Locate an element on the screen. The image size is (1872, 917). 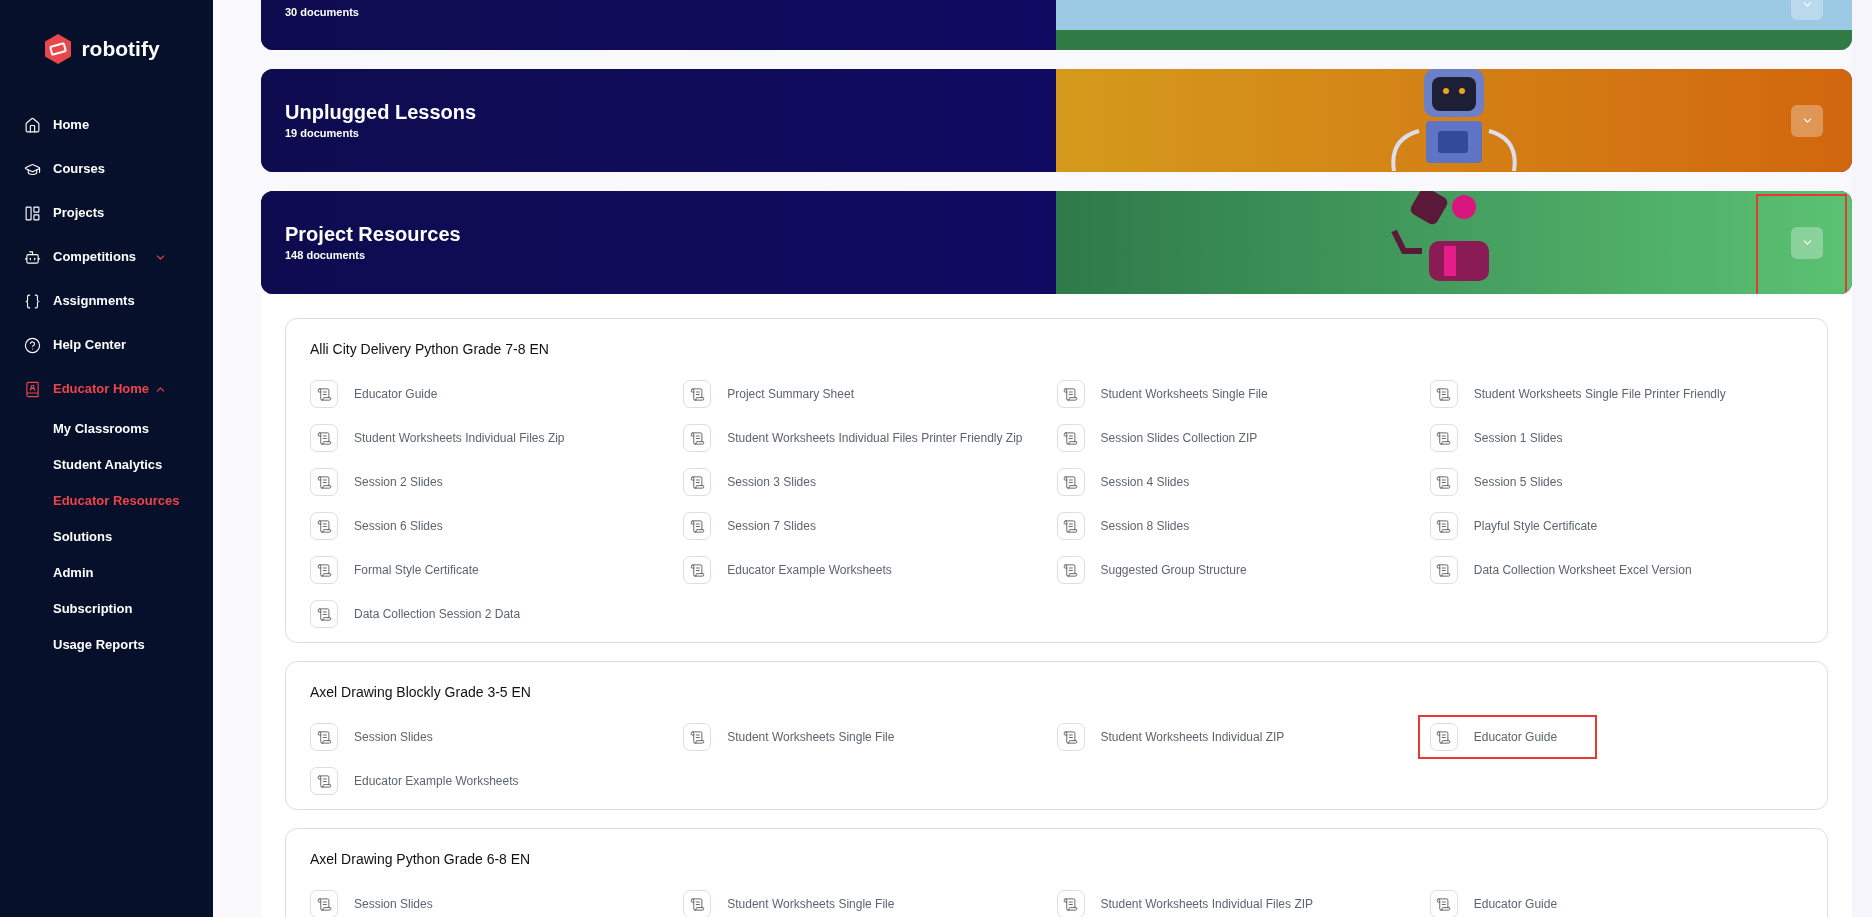
document-link: Session 2 Slides is located at coordinates (395, 482).